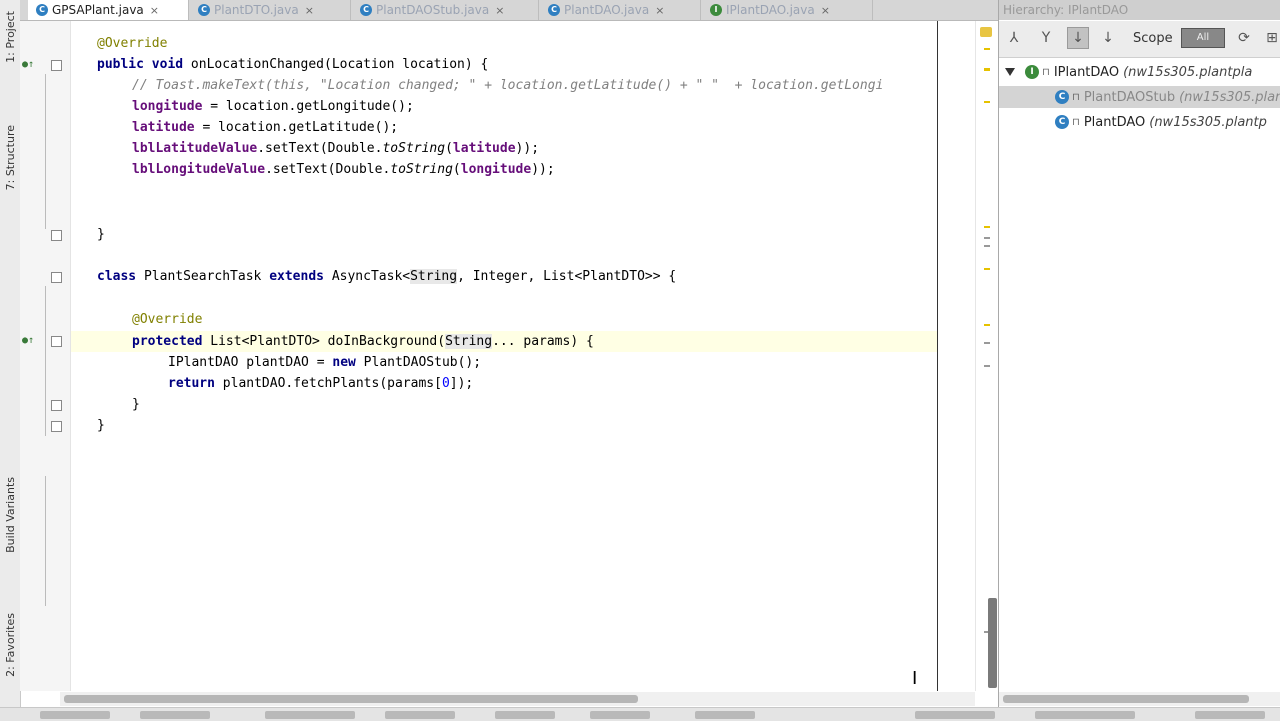  I want to click on keyword: public, so click(120, 64).